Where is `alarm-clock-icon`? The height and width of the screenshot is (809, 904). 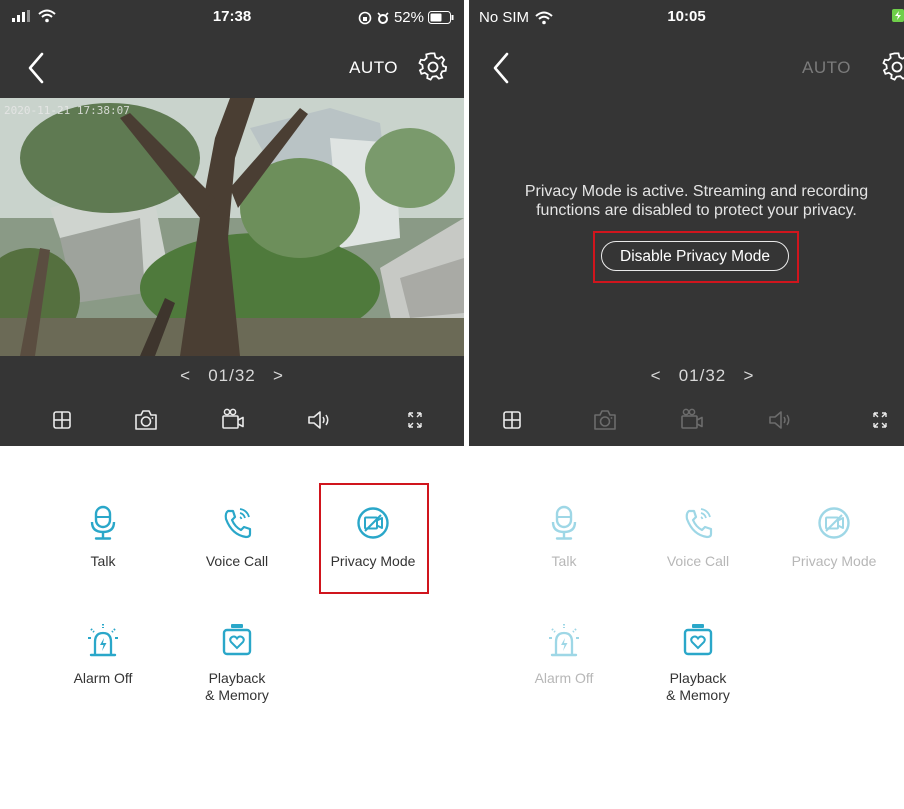 alarm-clock-icon is located at coordinates (383, 17).